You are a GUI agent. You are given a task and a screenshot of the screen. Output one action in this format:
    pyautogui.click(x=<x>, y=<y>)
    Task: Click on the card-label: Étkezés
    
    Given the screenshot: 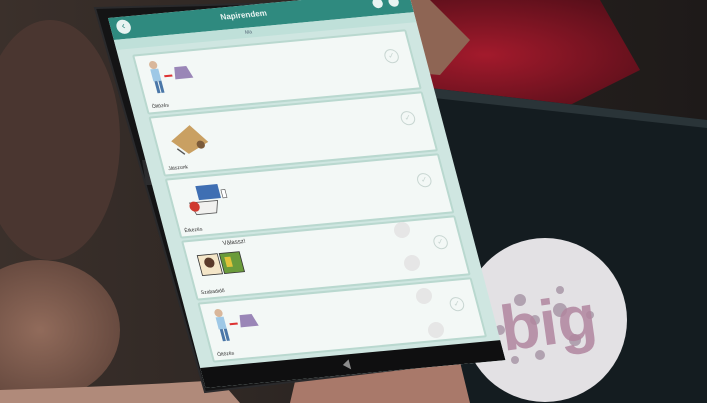 What is the action you would take?
    pyautogui.click(x=193, y=230)
    